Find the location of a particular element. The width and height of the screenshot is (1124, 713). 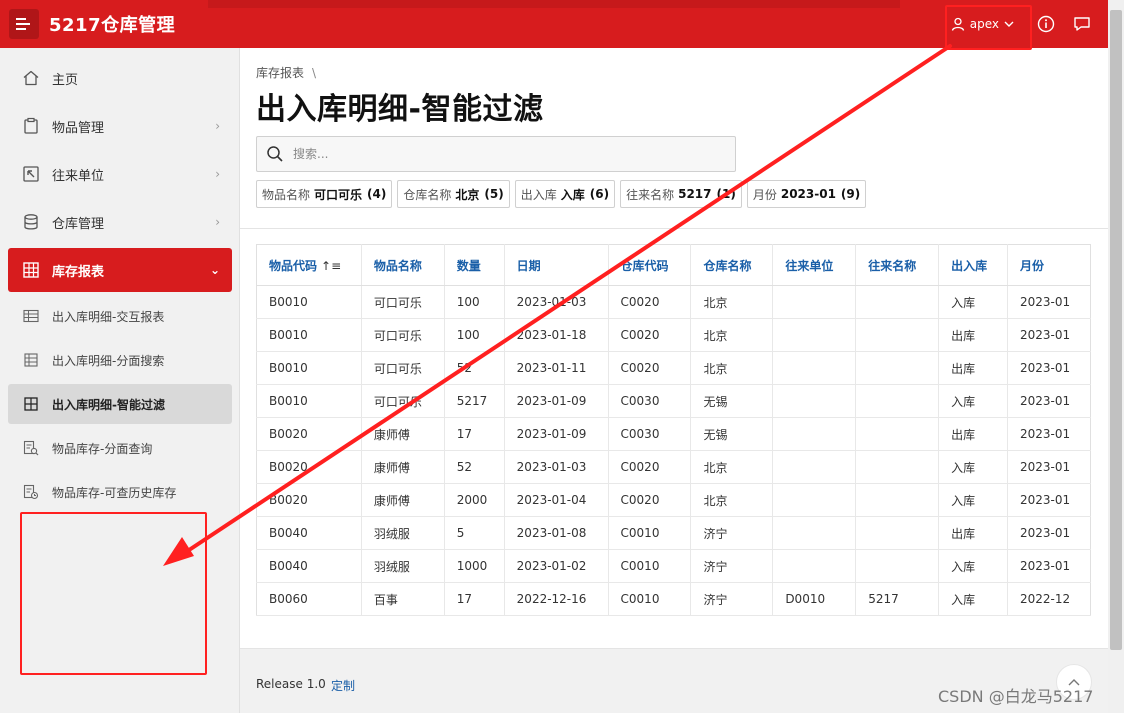

filter-chip-month: 月份 2023-01 (9) is located at coordinates (806, 194).